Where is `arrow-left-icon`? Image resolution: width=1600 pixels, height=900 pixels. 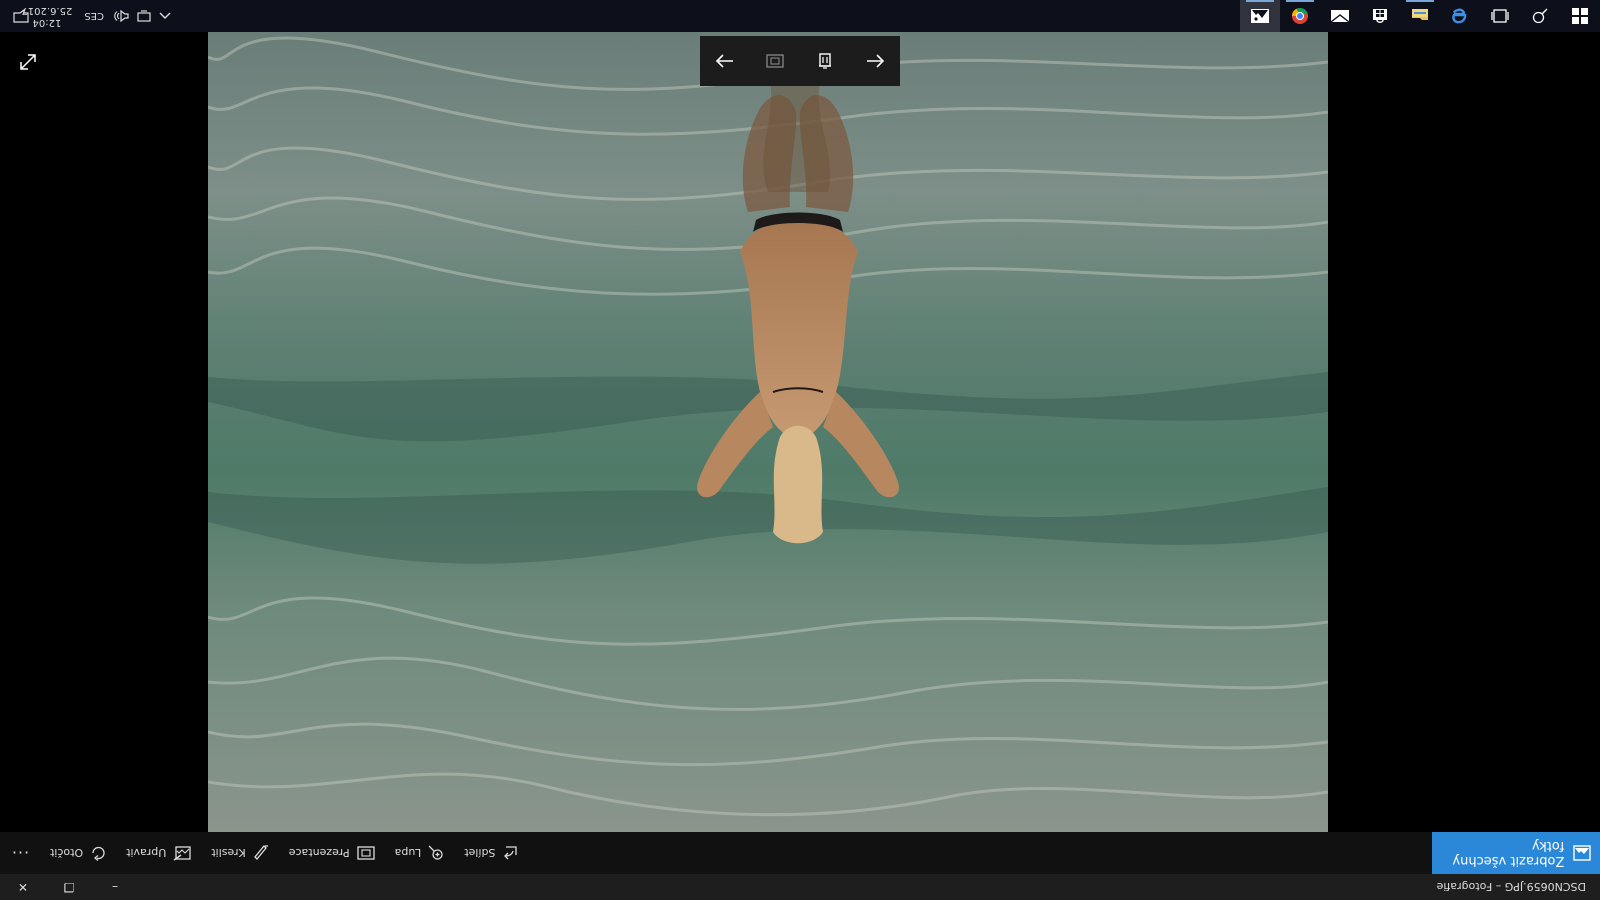
arrow-left-icon is located at coordinates (876, 61).